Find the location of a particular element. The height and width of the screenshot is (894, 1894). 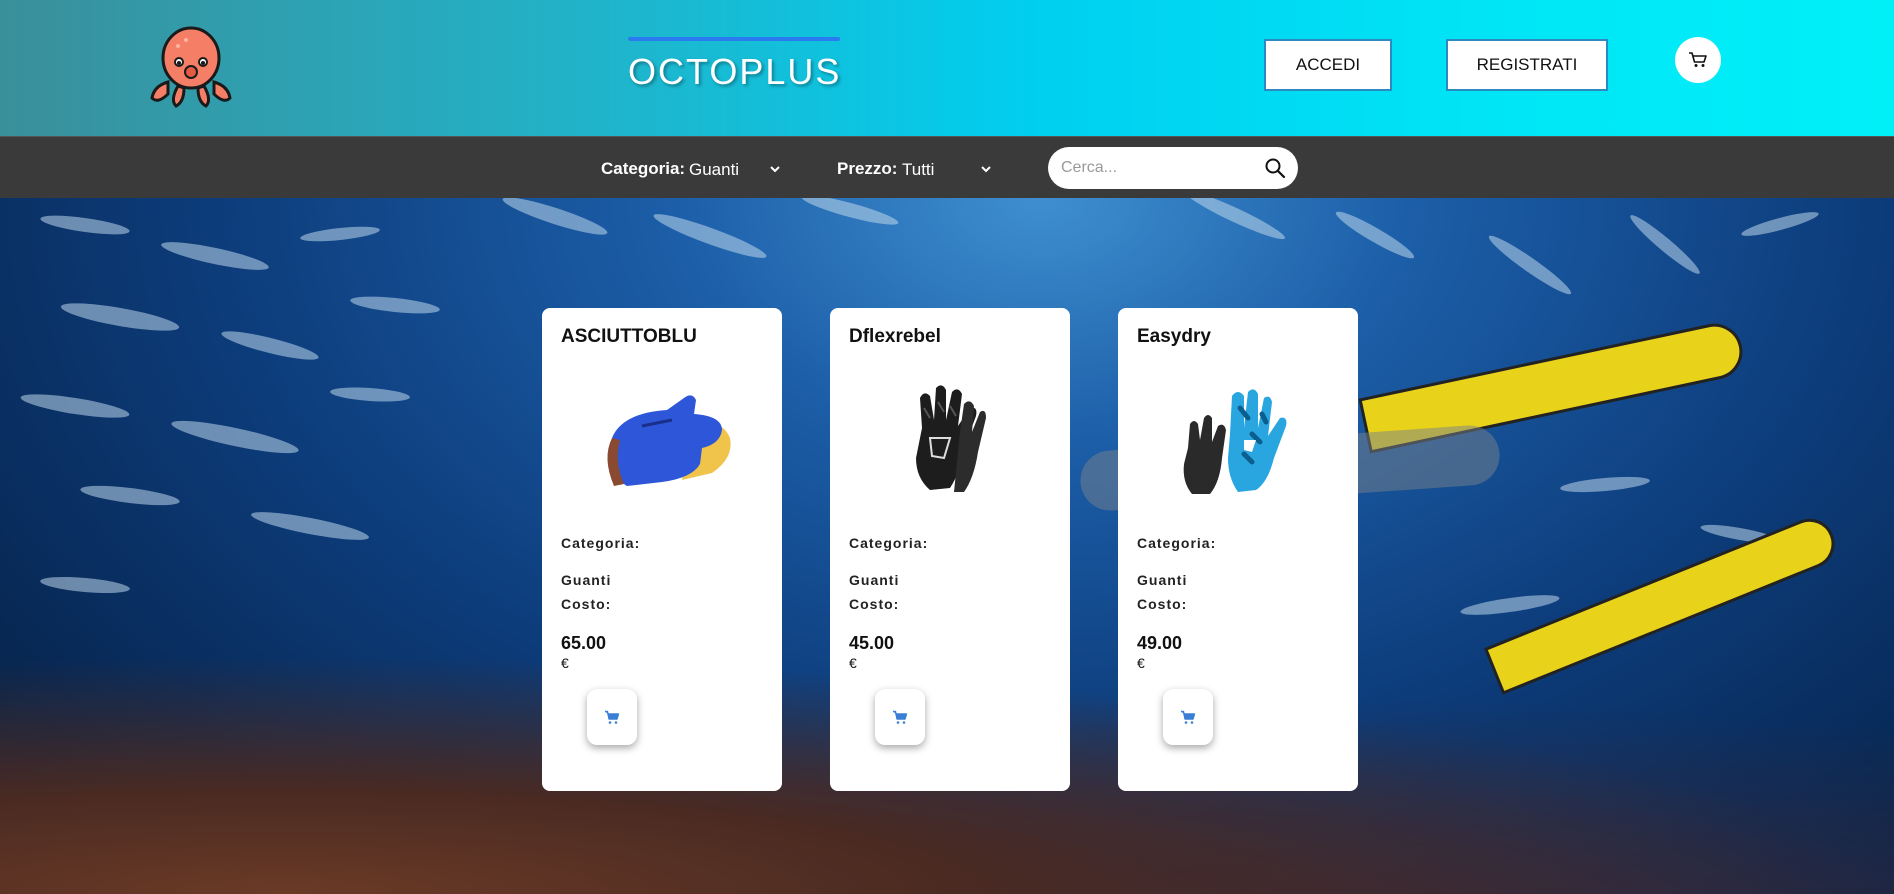

brand-underline is located at coordinates (734, 39).